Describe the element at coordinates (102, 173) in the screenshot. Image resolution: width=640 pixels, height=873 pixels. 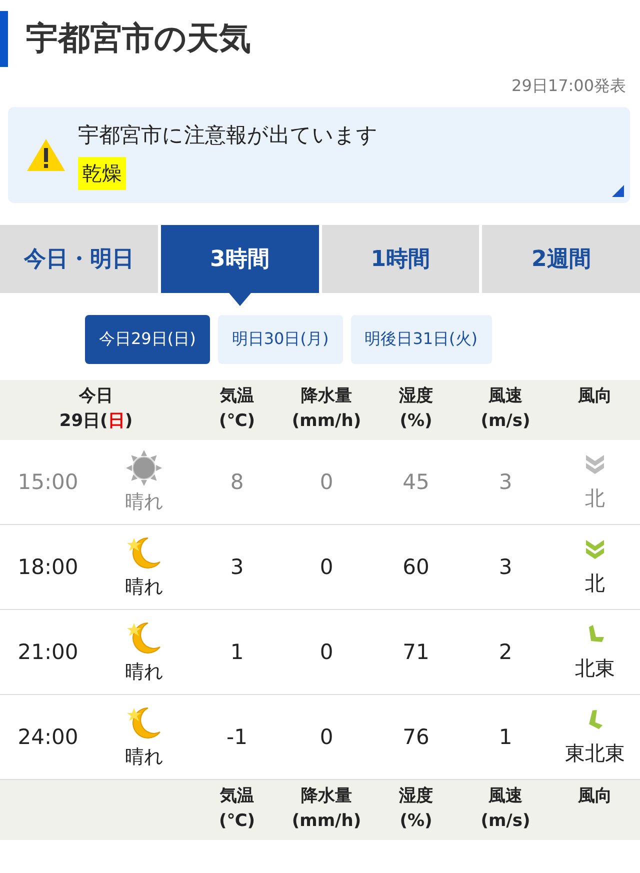
I see `warning-tag: 乾燥` at that location.